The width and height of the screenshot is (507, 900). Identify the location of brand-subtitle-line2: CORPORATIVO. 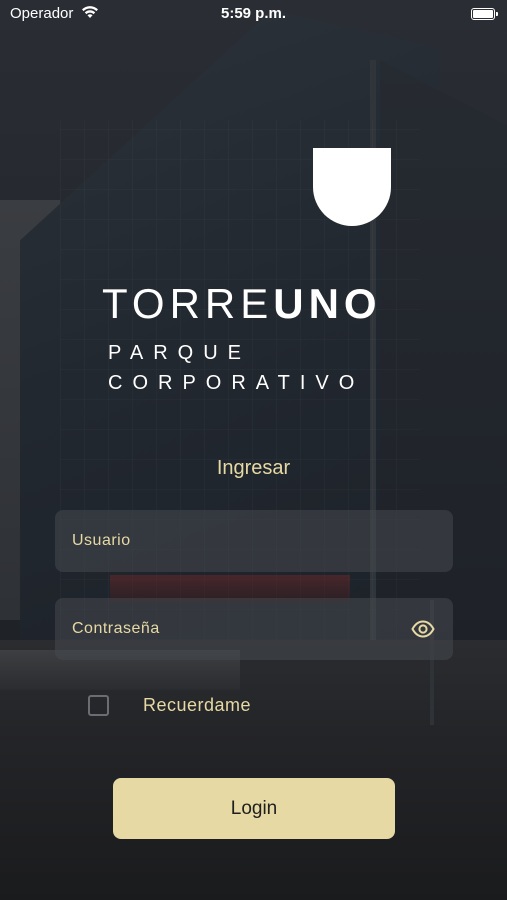
(236, 383).